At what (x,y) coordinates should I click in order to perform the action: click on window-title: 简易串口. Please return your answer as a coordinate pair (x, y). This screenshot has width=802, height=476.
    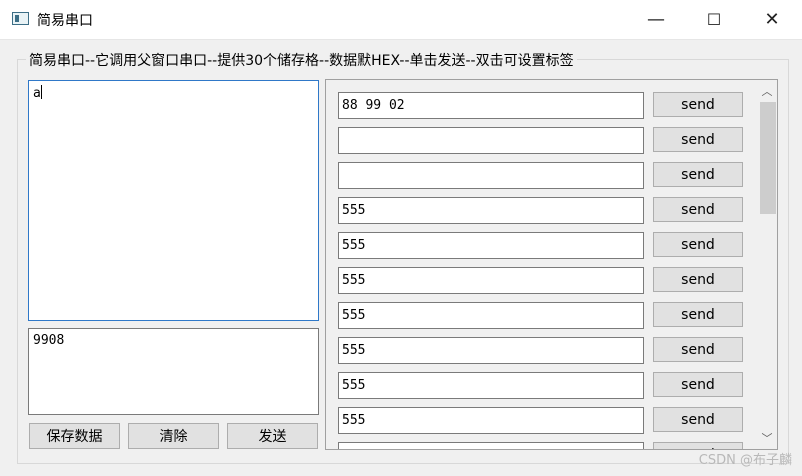
    Looking at the image, I should click on (65, 21).